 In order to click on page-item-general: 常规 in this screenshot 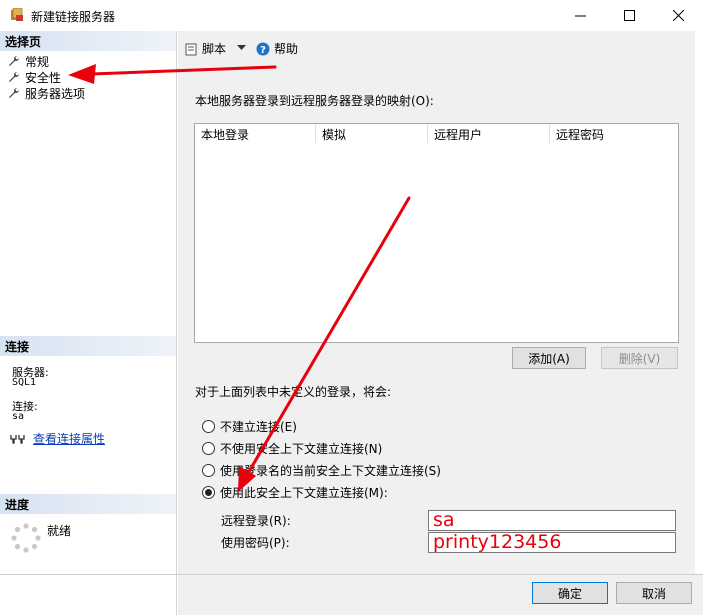, I will do `click(28, 61)`.